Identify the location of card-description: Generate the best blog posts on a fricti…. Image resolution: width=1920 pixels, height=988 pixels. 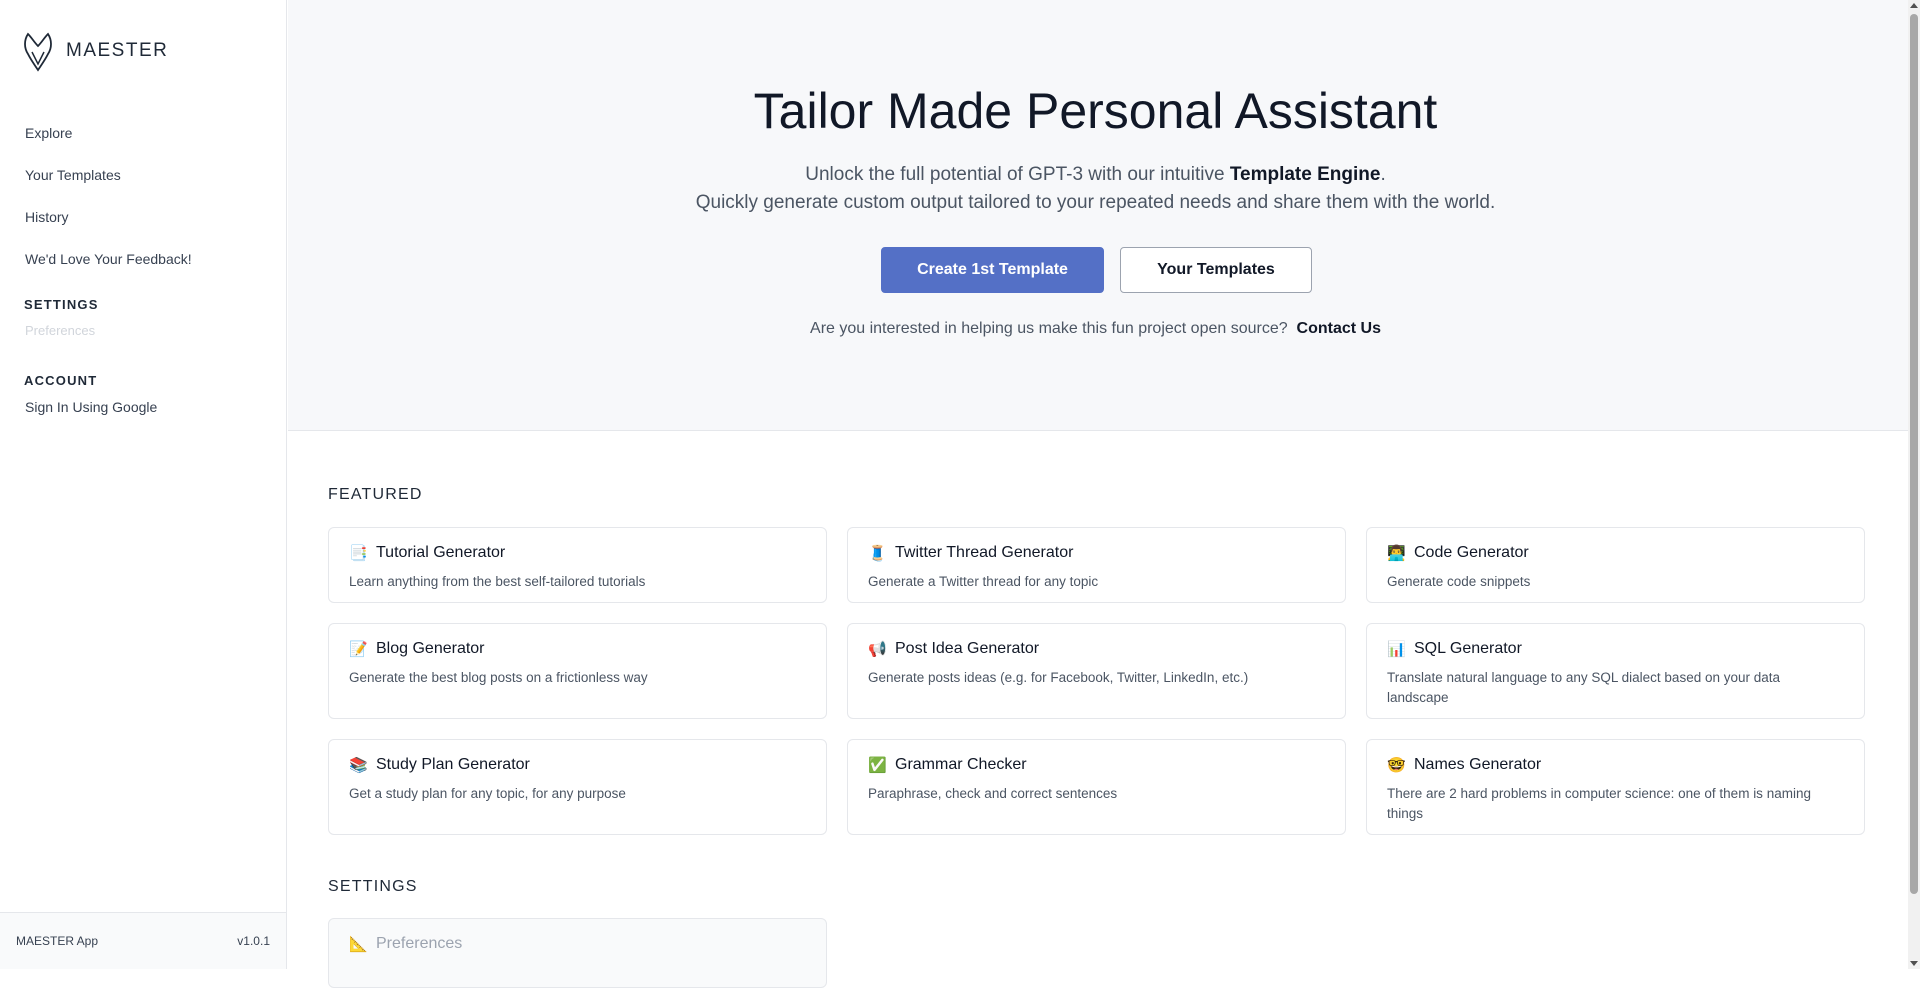
(498, 677).